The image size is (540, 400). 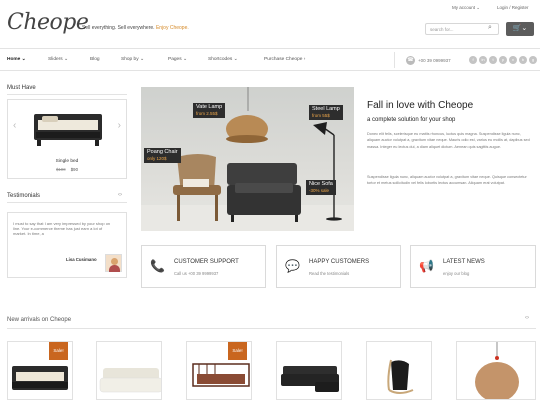 What do you see at coordinates (39, 320) in the screenshot?
I see `new-arrivals-title: New arrivals on Cheope` at bounding box center [39, 320].